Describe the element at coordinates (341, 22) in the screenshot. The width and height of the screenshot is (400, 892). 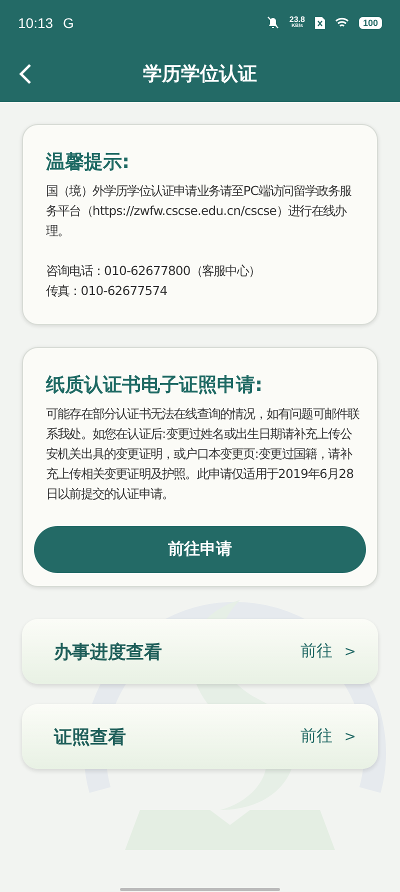
I see `wifi-icon` at that location.